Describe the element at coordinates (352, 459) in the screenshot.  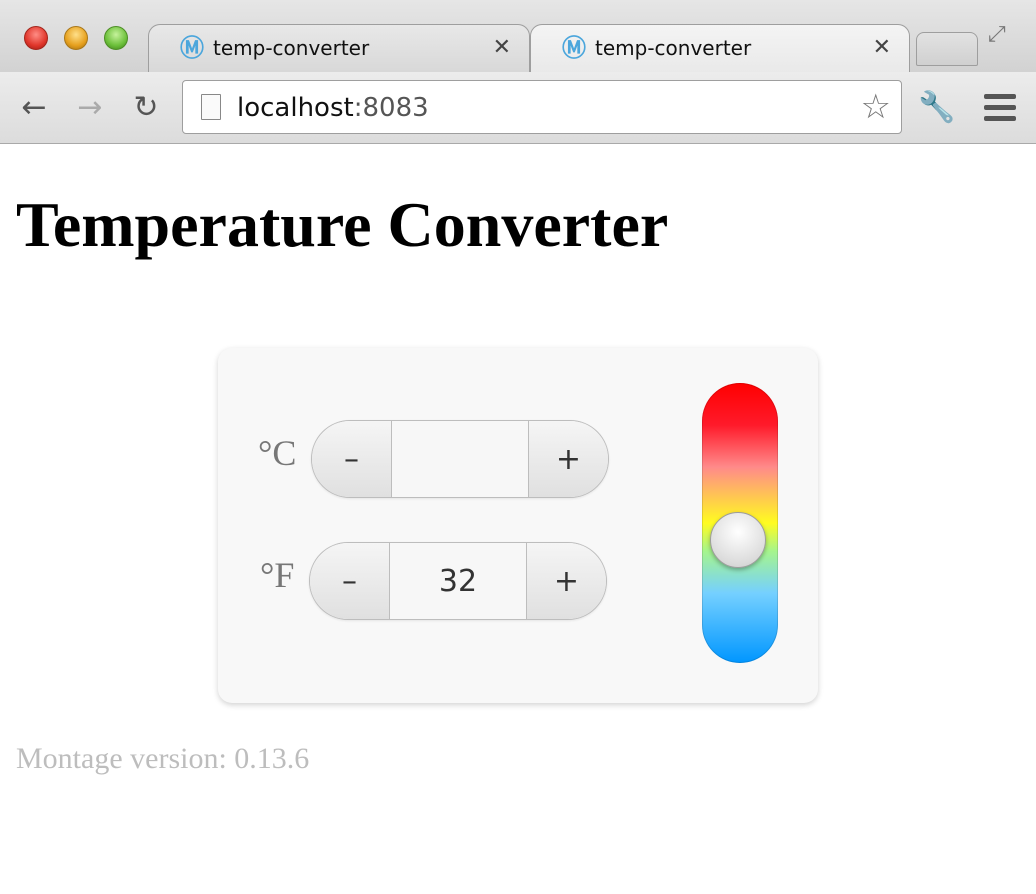
I see `celsius-decrement-button: –` at that location.